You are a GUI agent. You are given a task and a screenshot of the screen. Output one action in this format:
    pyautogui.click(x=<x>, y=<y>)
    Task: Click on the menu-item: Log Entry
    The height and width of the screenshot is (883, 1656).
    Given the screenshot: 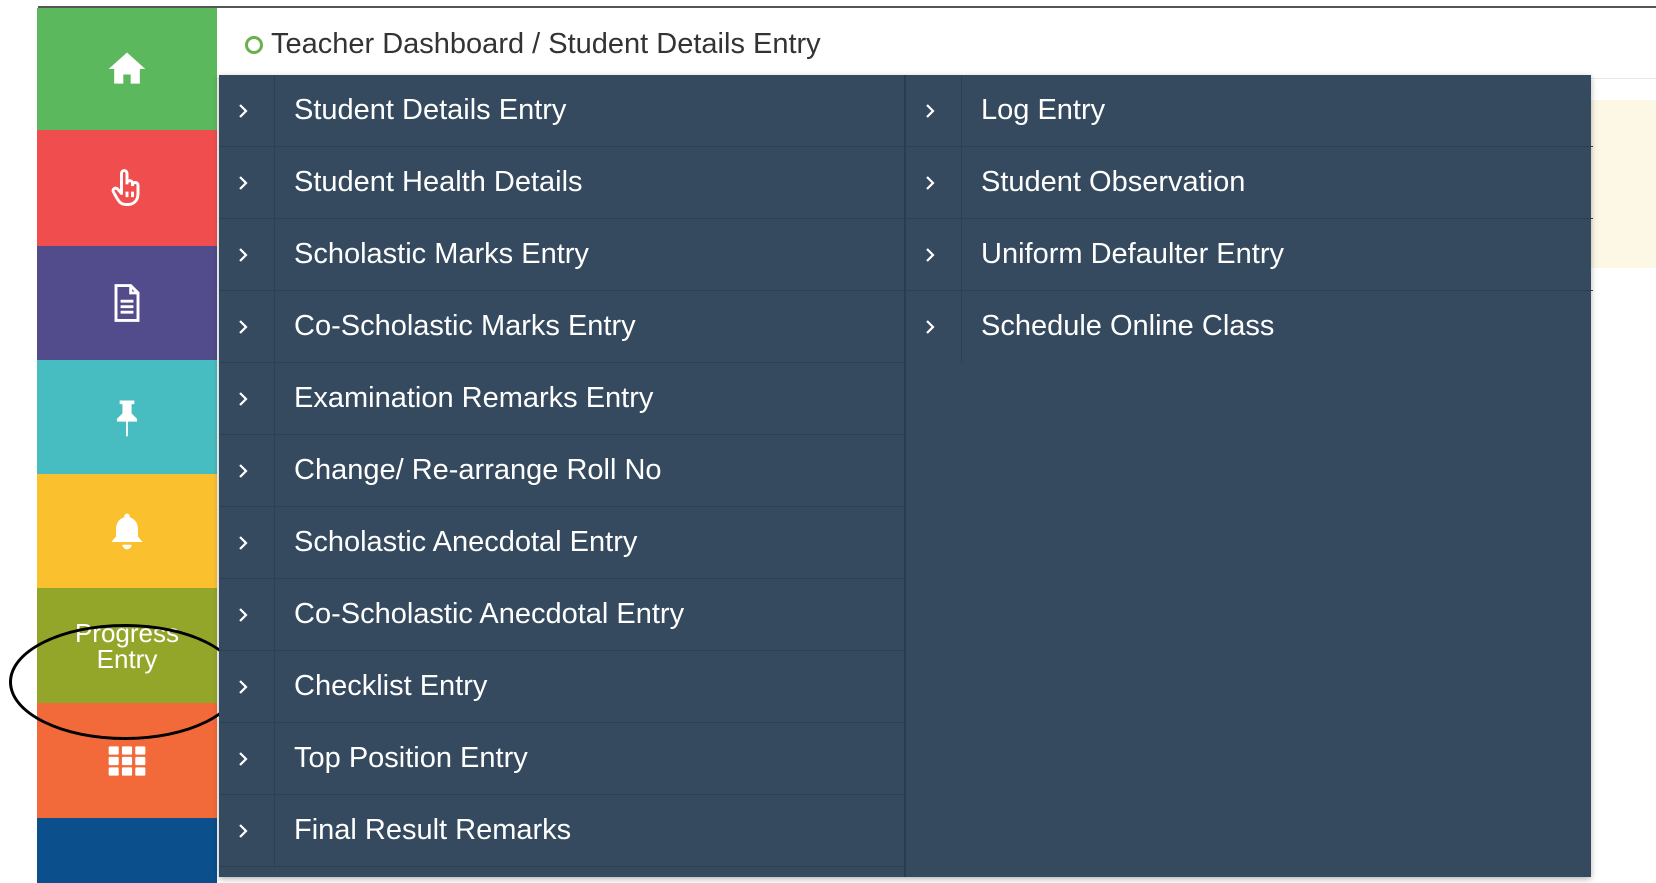 What is the action you would take?
    pyautogui.click(x=1249, y=111)
    